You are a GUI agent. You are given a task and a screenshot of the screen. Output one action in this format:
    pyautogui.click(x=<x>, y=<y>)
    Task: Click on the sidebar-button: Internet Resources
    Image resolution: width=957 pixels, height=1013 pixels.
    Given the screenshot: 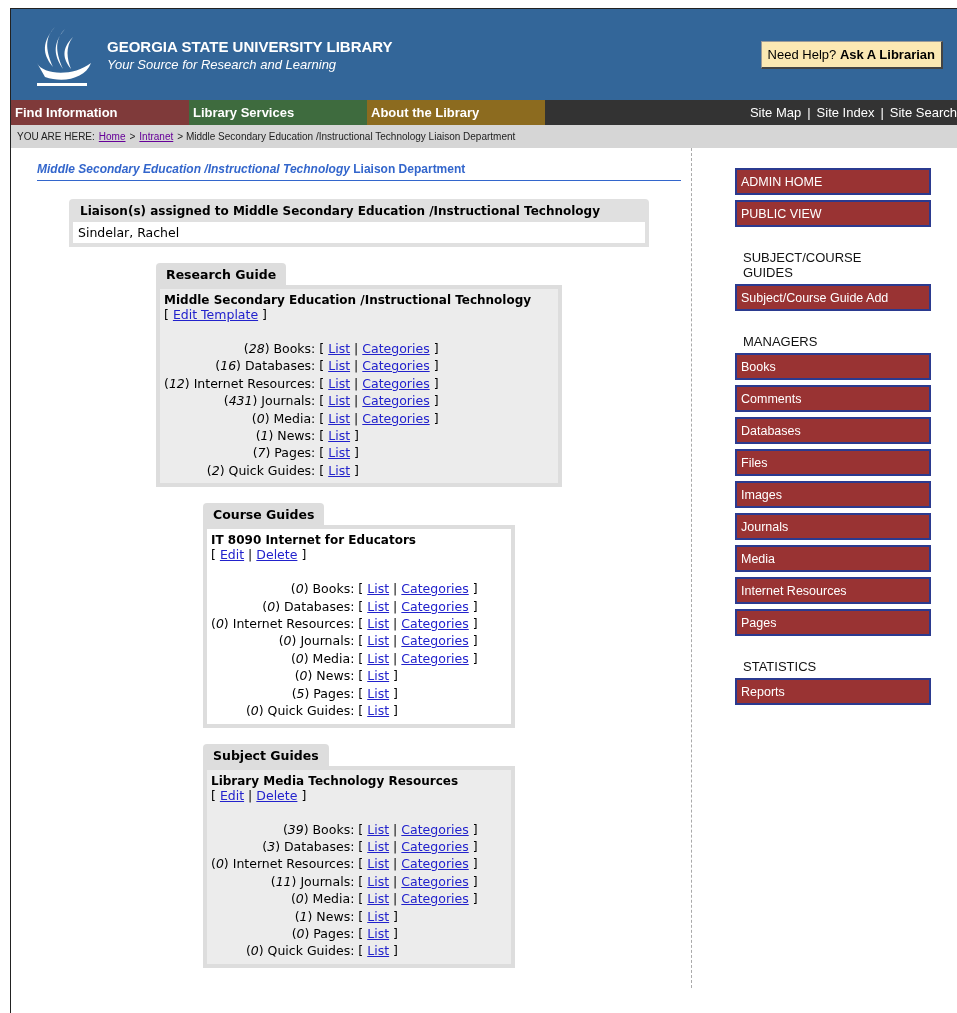 What is the action you would take?
    pyautogui.click(x=833, y=590)
    